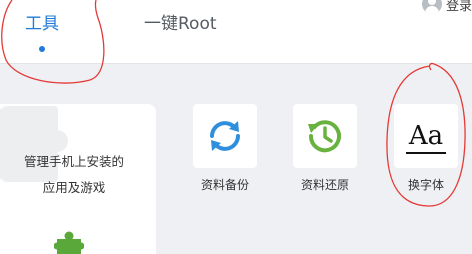 Image resolution: width=472 pixels, height=254 pixels. Describe the element at coordinates (42, 24) in the screenshot. I see `tab-tools: 工具` at that location.